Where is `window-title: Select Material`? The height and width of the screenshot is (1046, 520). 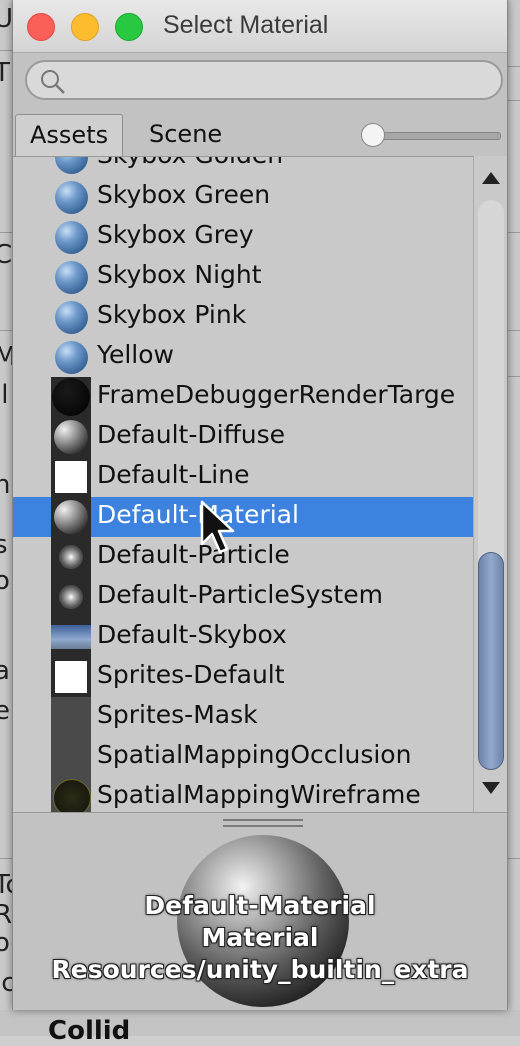
window-title: Select Material is located at coordinates (246, 25).